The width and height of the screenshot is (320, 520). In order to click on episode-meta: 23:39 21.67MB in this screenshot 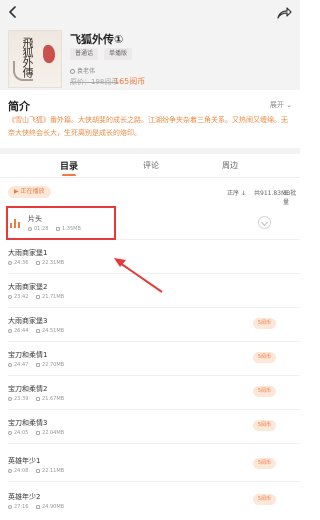, I will do `click(36, 399)`.